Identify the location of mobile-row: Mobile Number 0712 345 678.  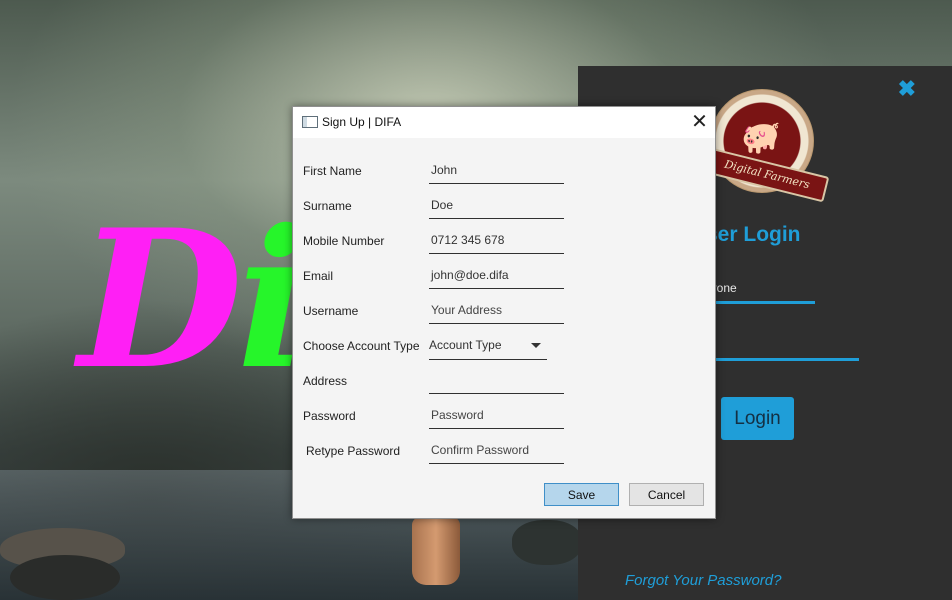
(503, 241).